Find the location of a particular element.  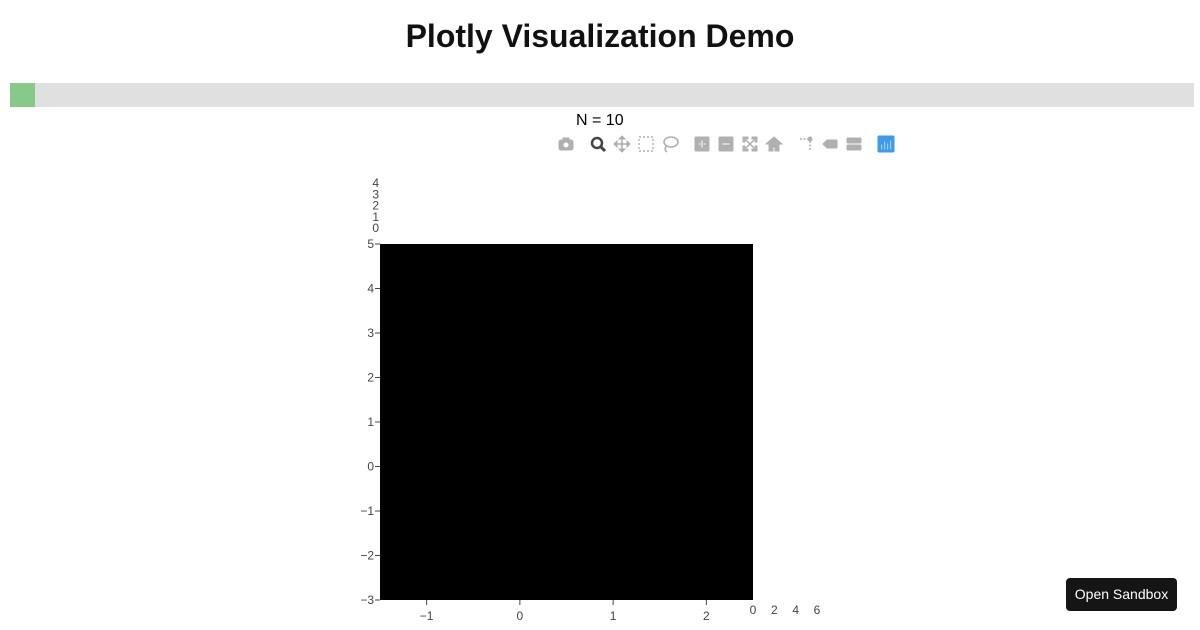

plotly-logo-icon is located at coordinates (886, 144).